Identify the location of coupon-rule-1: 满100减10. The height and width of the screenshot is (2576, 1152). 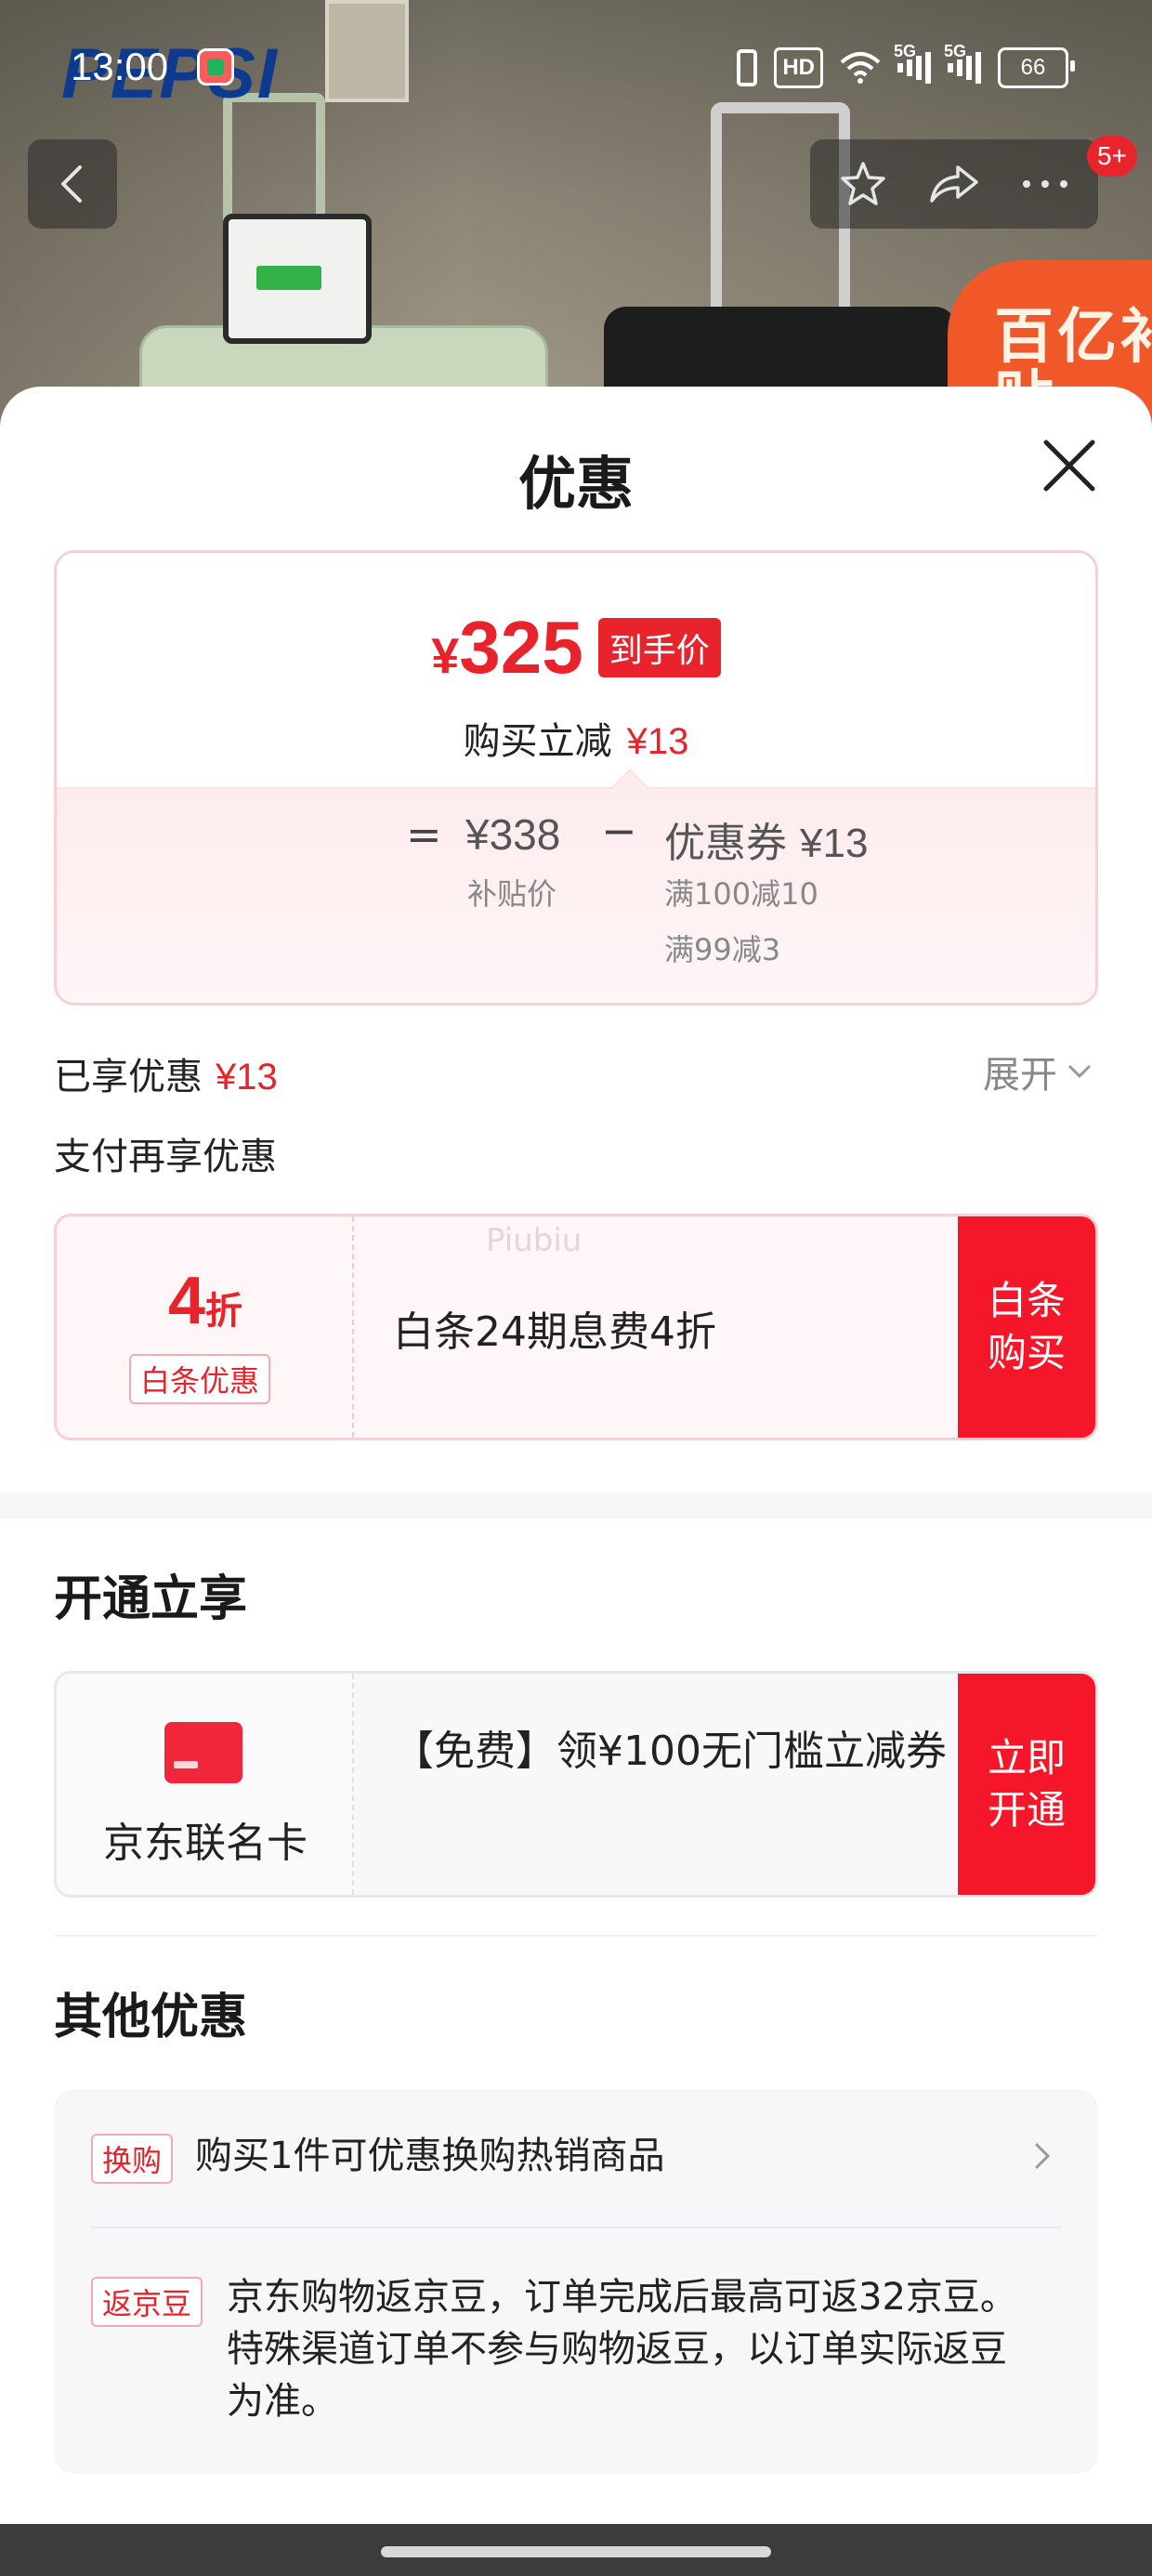
(741, 894).